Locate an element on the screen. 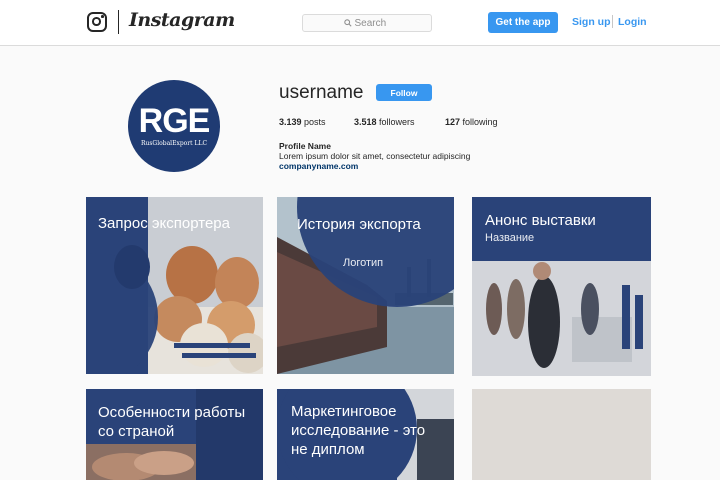  post-tile-exhibition-announcement: Анонс выставки Название is located at coordinates (561, 286).